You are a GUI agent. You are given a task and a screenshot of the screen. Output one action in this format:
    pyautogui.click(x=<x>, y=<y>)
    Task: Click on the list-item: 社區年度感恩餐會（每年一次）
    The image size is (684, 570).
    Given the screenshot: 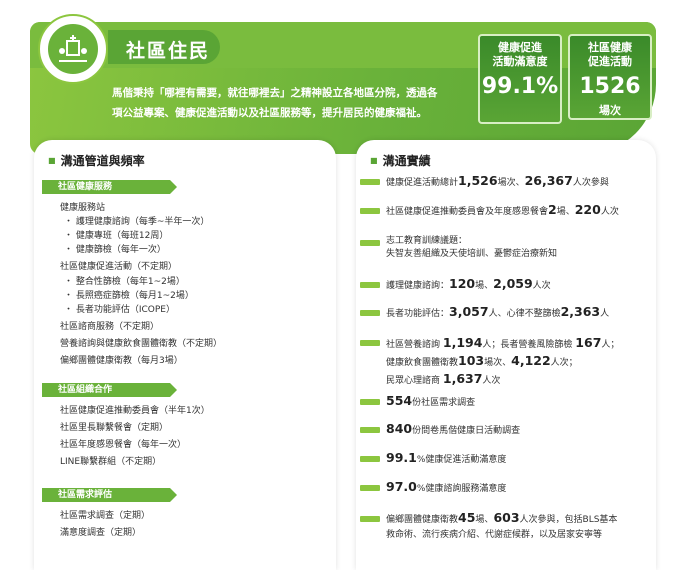 What is the action you would take?
    pyautogui.click(x=123, y=445)
    